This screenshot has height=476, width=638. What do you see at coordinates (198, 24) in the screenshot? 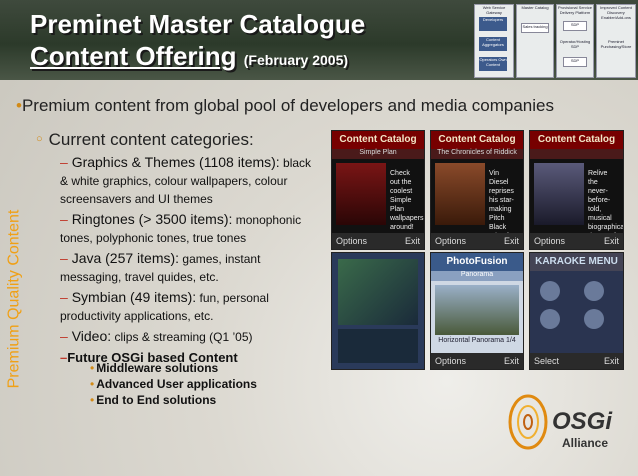
I see `title-line-1: Preminet Master Catalogue` at bounding box center [198, 24].